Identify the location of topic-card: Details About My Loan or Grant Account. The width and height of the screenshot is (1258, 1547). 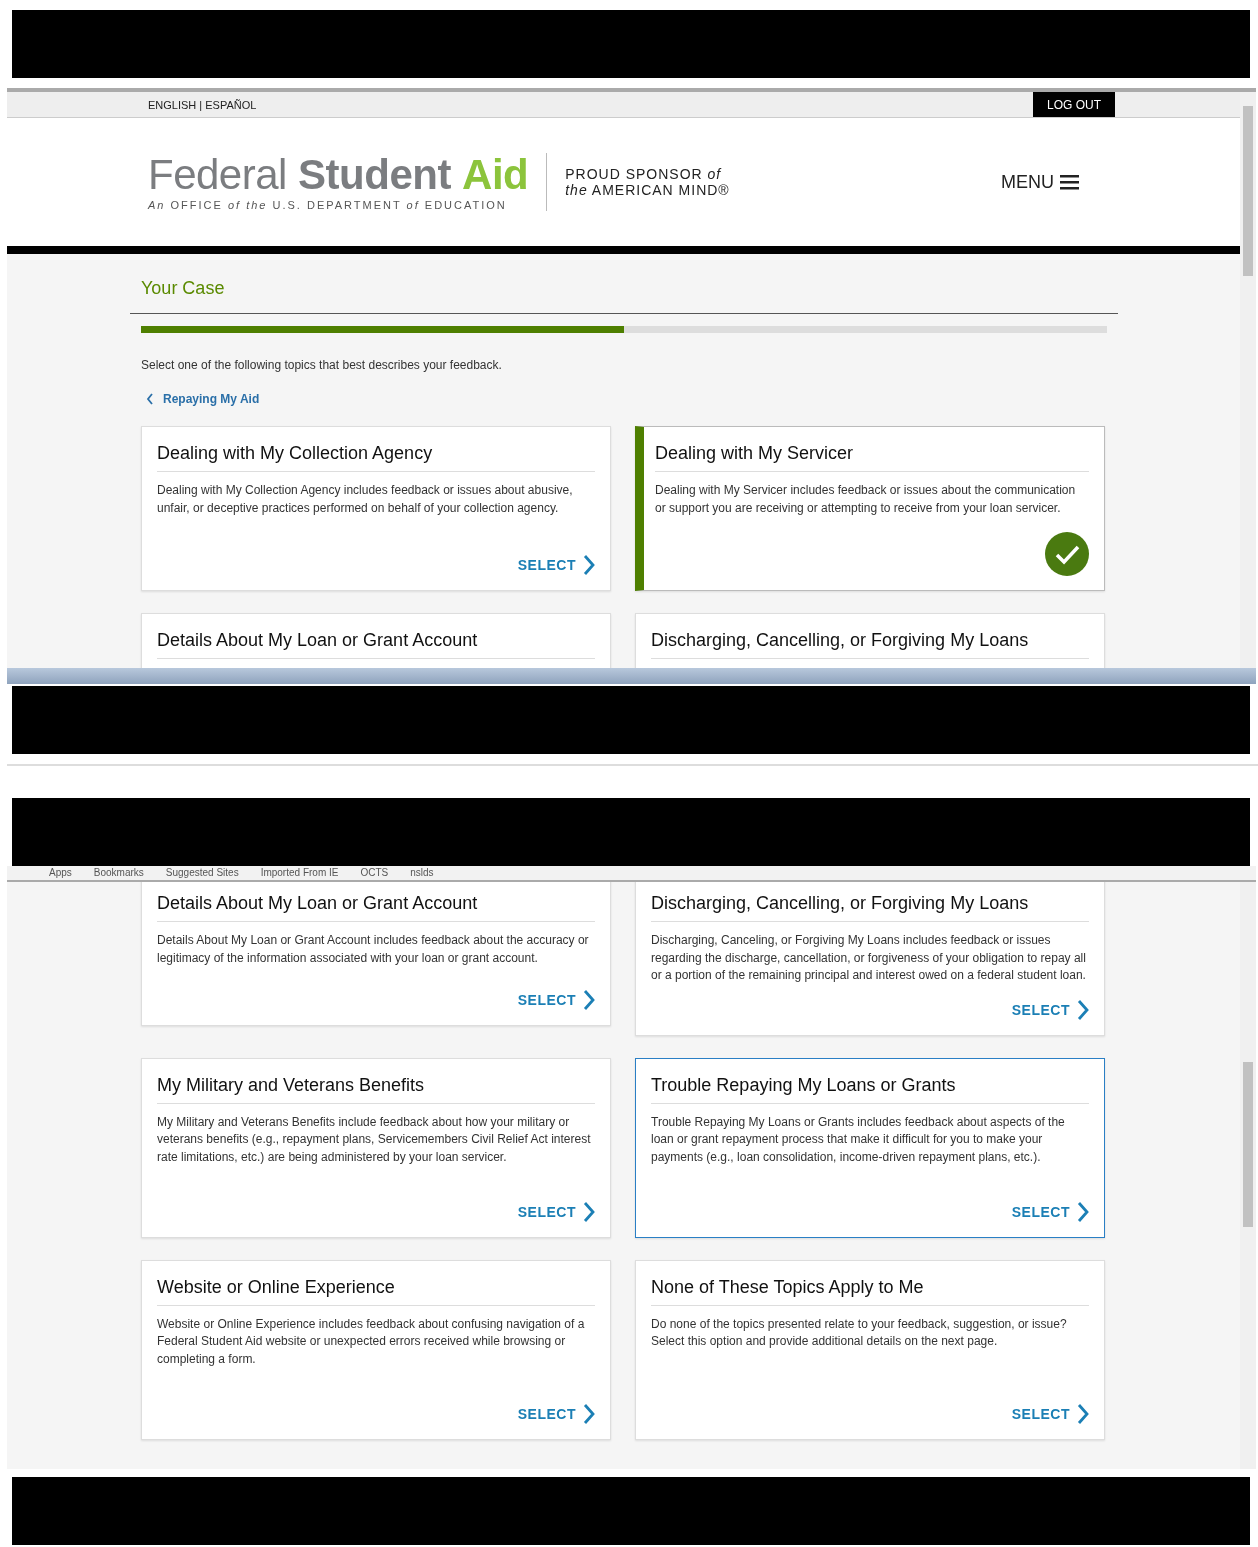
(376, 640).